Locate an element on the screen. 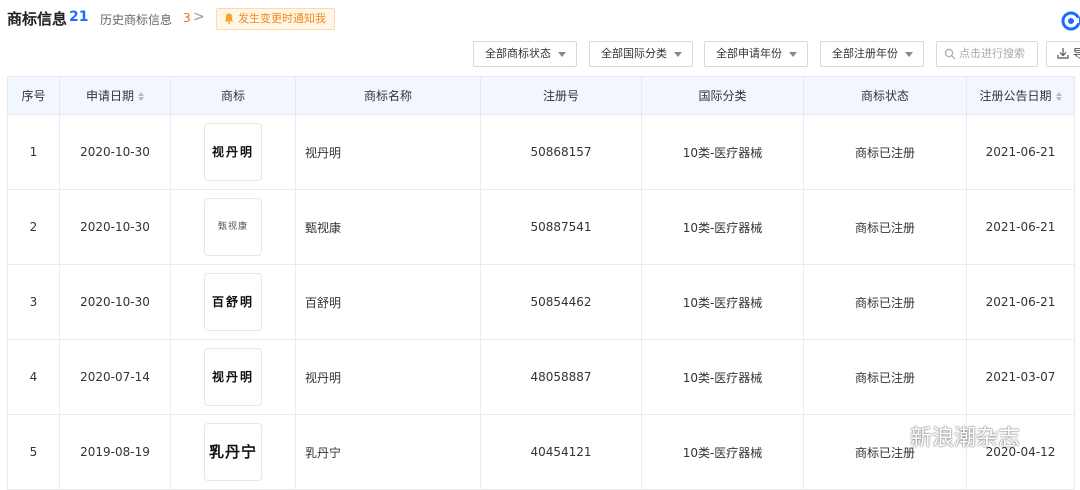 The width and height of the screenshot is (1080, 490). chevron-right-icon: > is located at coordinates (199, 17).